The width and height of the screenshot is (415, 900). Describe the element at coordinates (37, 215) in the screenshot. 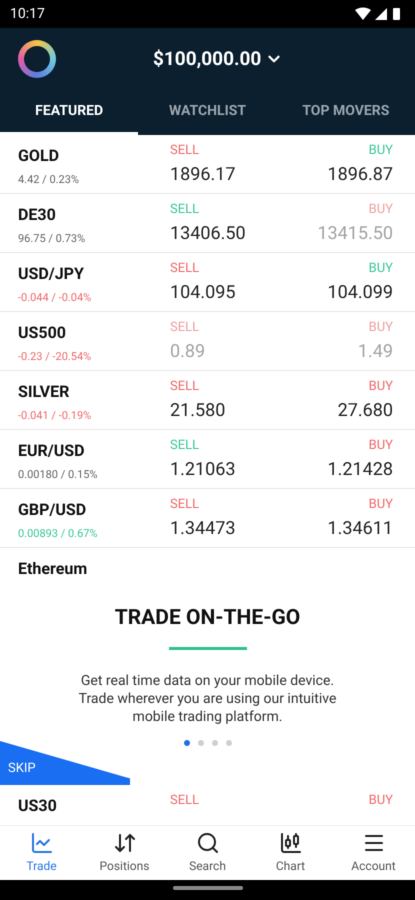

I see `instrument-name: DE30` at that location.